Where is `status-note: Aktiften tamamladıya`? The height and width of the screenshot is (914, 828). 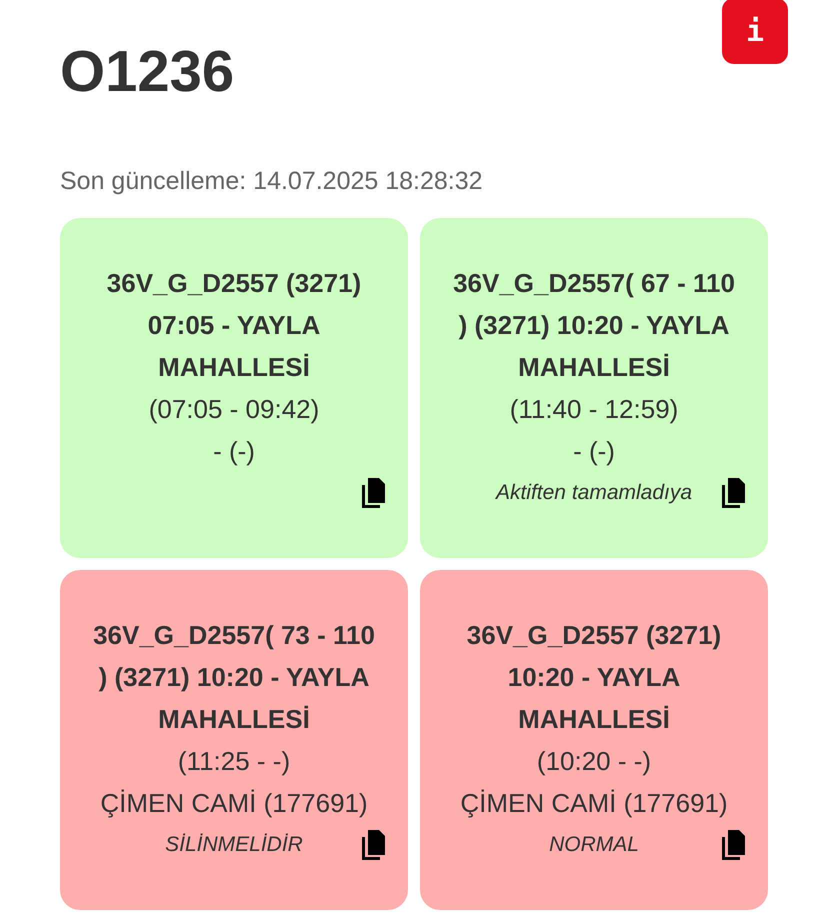
status-note: Aktiften tamamladıya is located at coordinates (594, 493).